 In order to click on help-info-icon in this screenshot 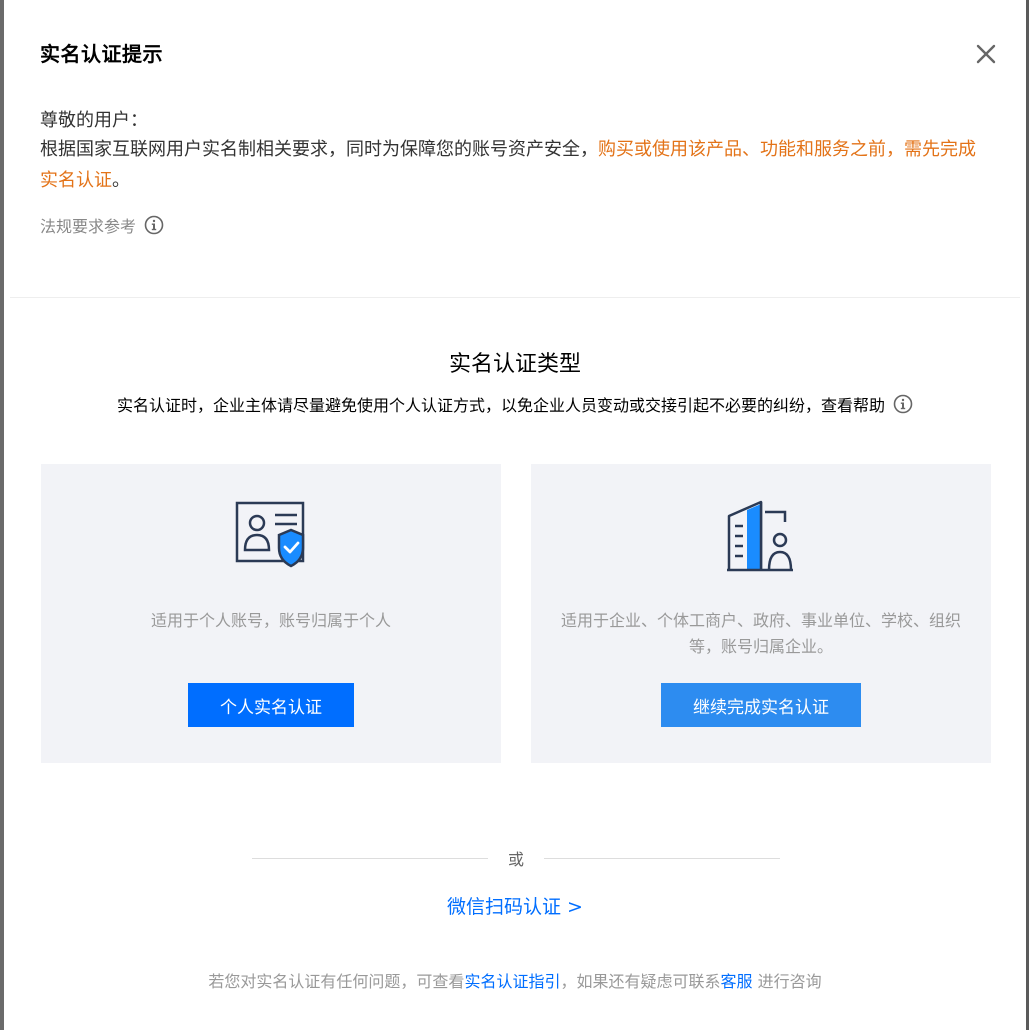, I will do `click(903, 404)`.